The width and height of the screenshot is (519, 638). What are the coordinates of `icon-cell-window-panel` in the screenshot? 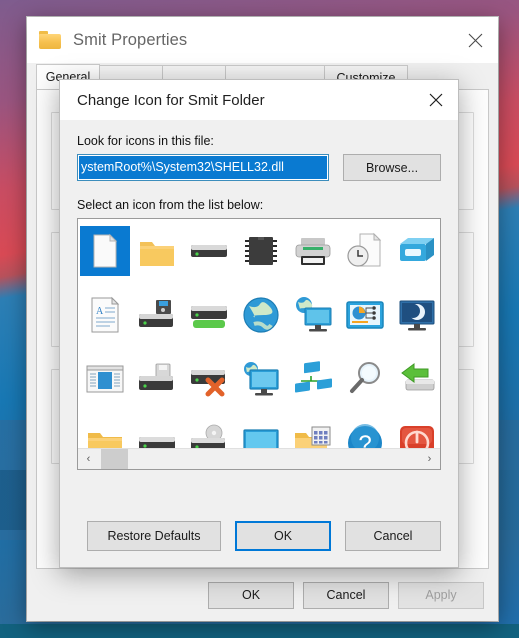 It's located at (105, 379).